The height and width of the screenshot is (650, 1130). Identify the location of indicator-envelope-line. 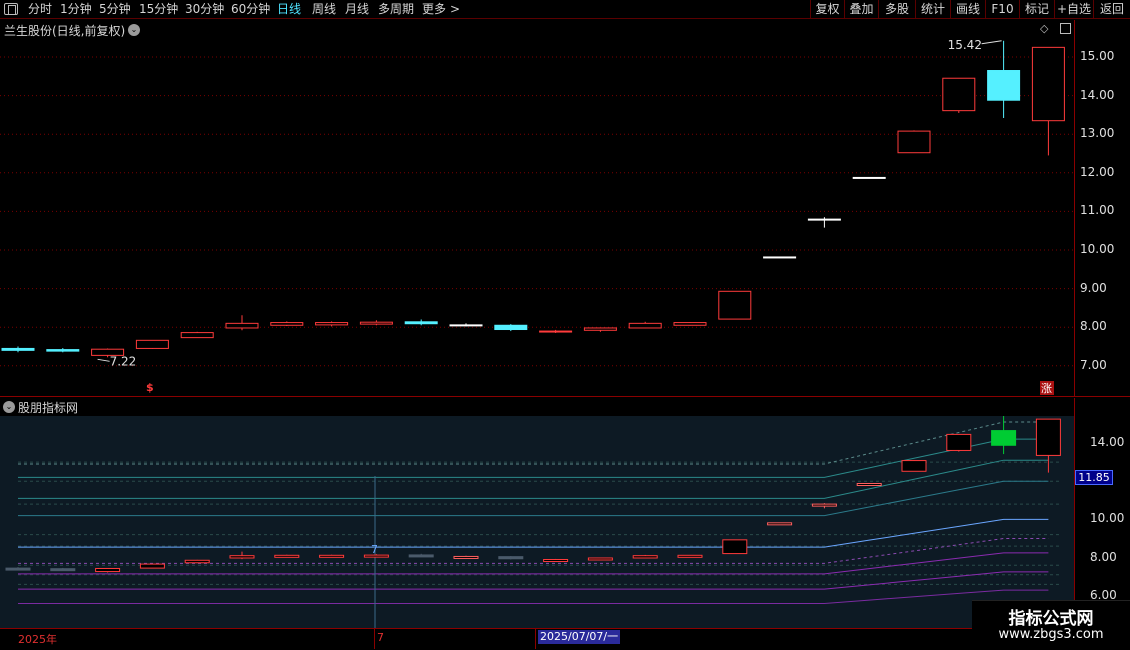
(533, 443).